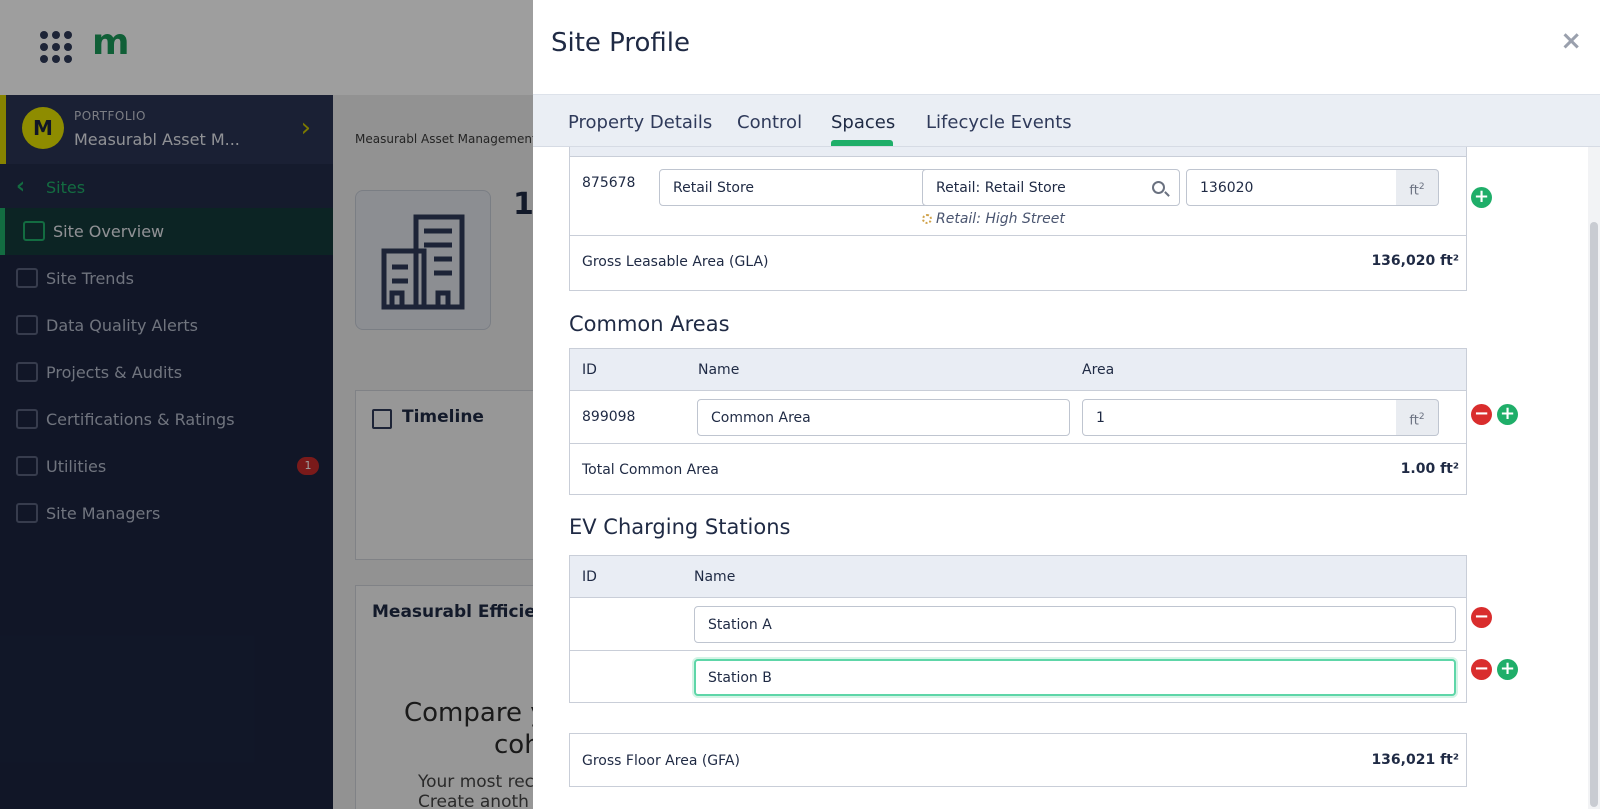 The image size is (1600, 809). What do you see at coordinates (1594, 514) in the screenshot?
I see `scrollbar-thumb` at bounding box center [1594, 514].